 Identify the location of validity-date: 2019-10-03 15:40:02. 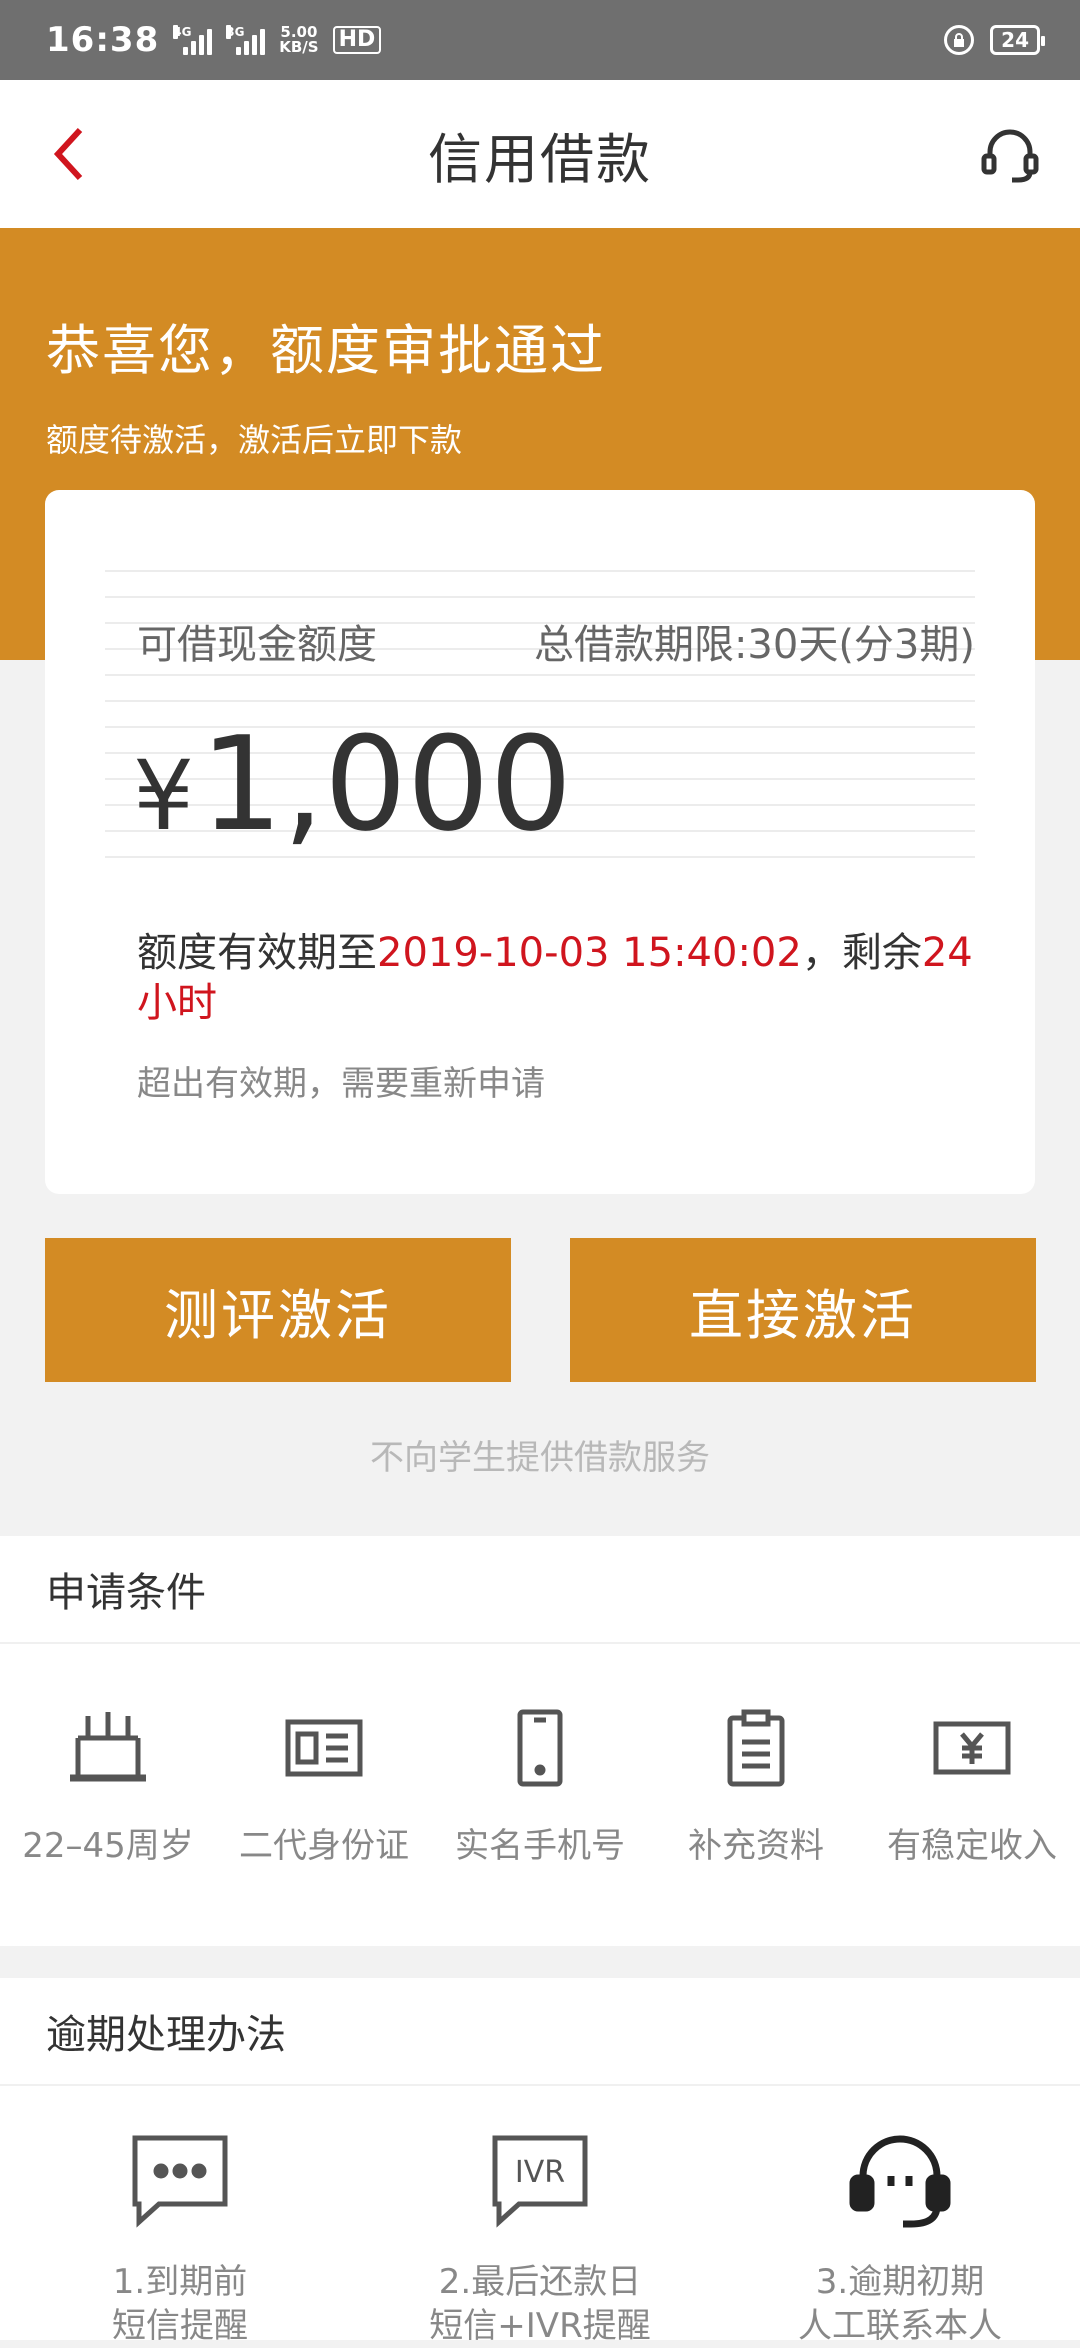
(589, 953).